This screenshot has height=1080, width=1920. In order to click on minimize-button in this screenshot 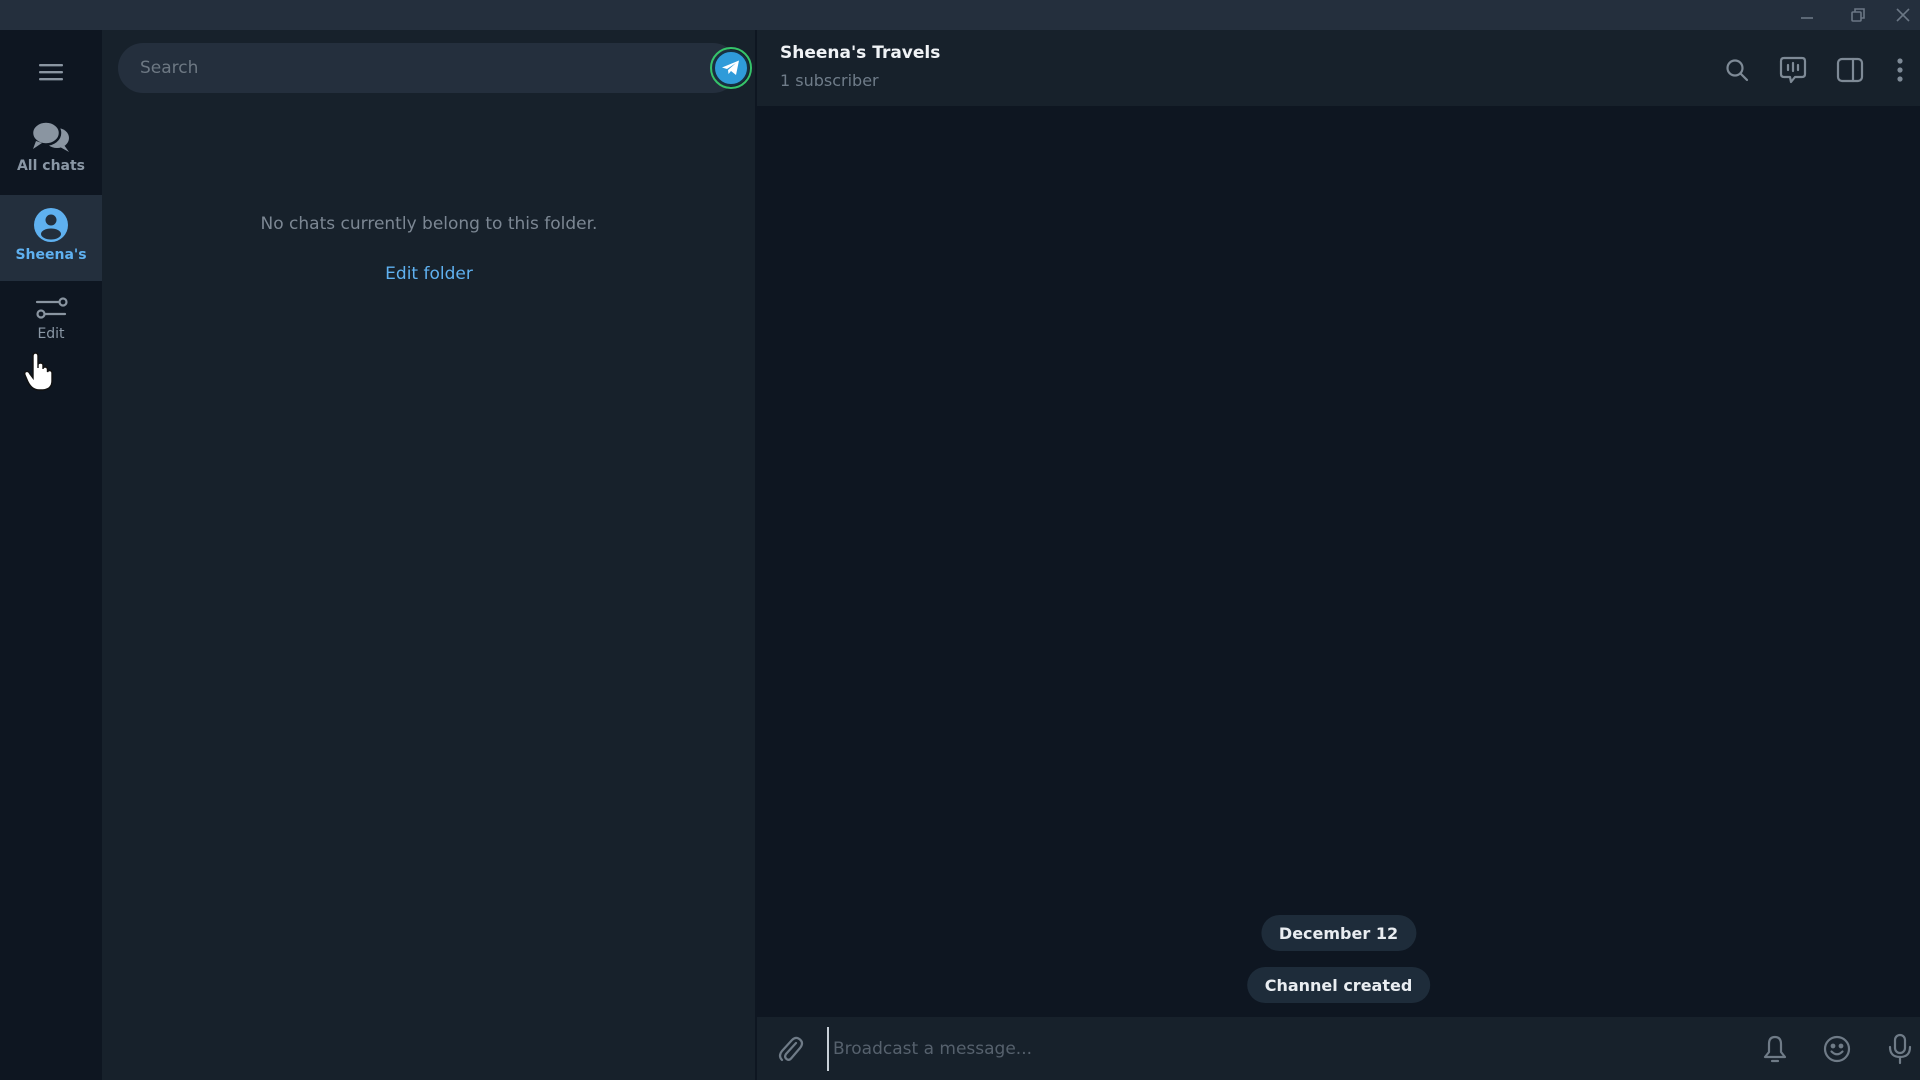, I will do `click(1807, 15)`.